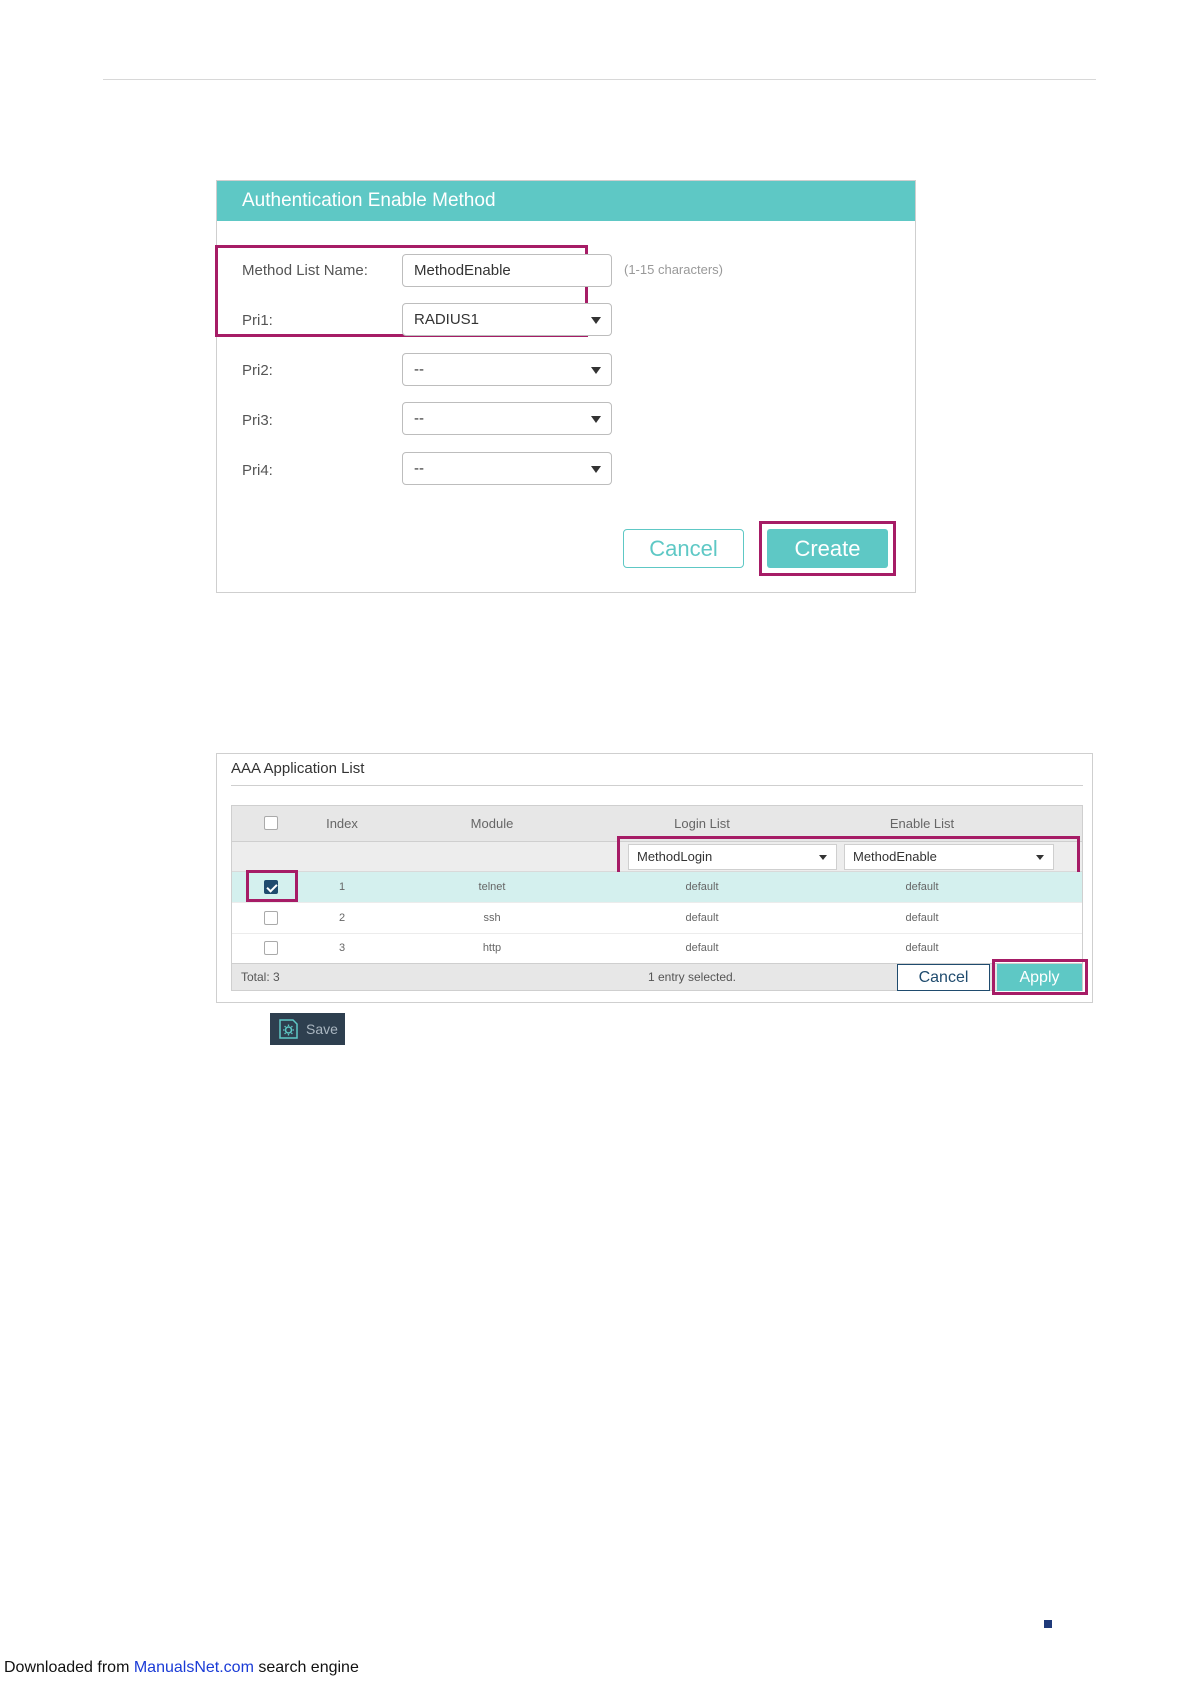 The width and height of the screenshot is (1191, 1684). Describe the element at coordinates (492, 918) in the screenshot. I see `cell-module: ssh` at that location.